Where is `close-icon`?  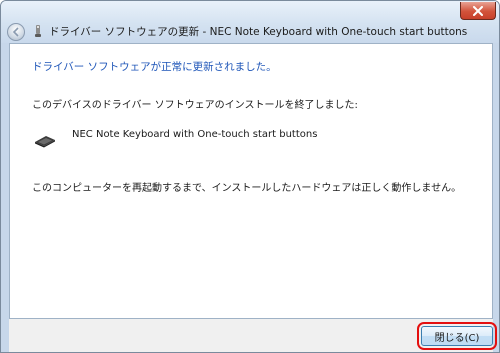 close-icon is located at coordinates (478, 10).